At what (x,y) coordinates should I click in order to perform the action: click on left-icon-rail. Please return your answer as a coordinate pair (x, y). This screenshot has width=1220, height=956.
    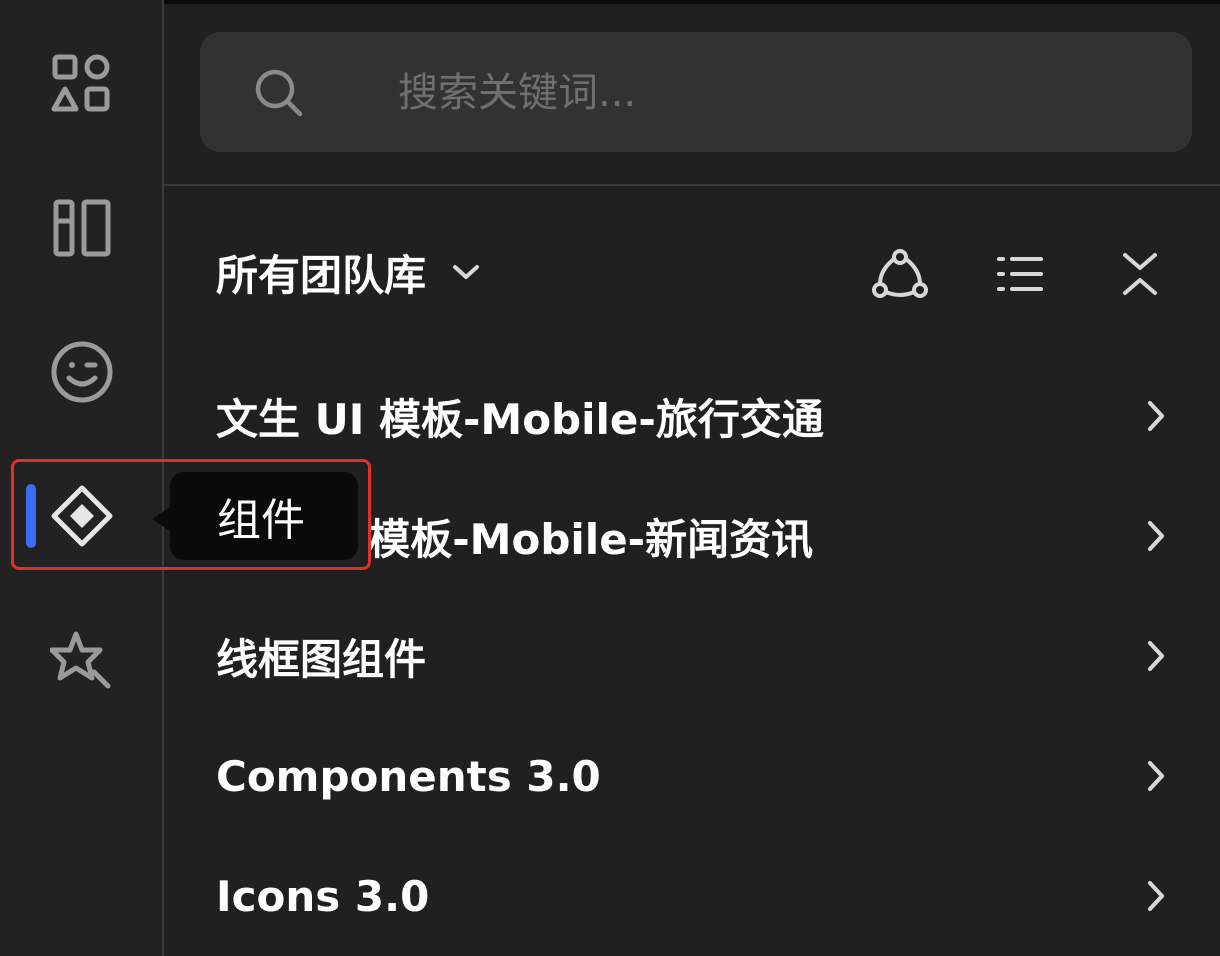
    Looking at the image, I should click on (82, 478).